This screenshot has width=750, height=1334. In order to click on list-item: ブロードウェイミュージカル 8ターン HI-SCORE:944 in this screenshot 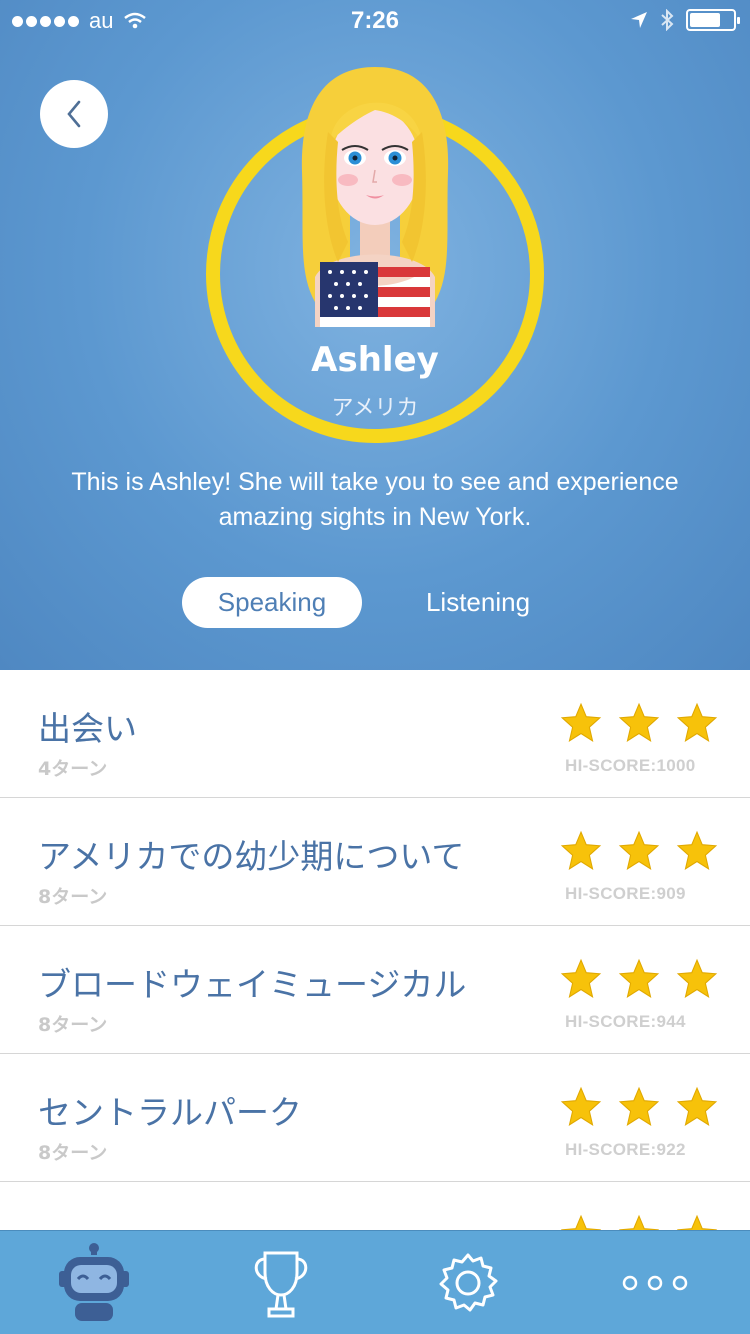, I will do `click(375, 990)`.